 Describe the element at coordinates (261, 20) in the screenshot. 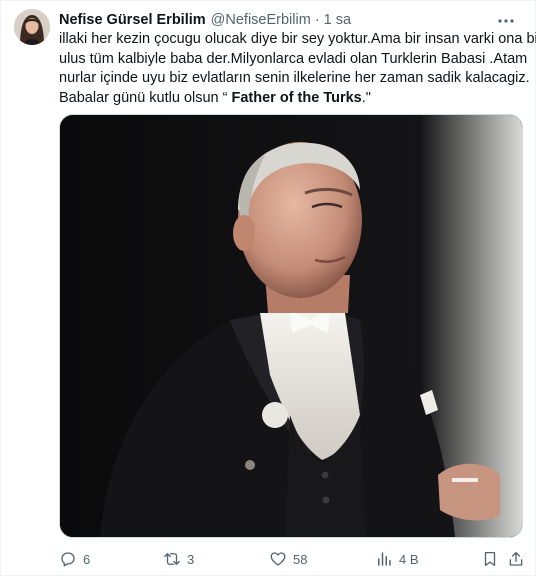

I see `author-handle: @NefiseErbilim` at that location.